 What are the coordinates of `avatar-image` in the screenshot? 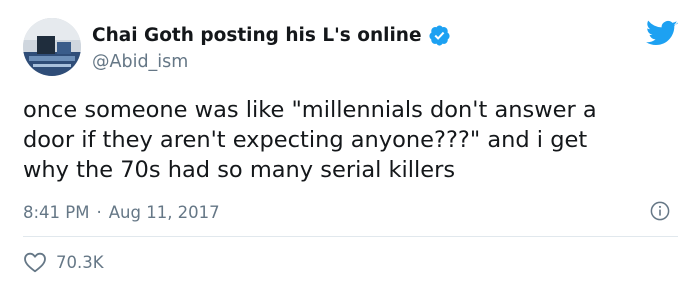 It's located at (52, 47).